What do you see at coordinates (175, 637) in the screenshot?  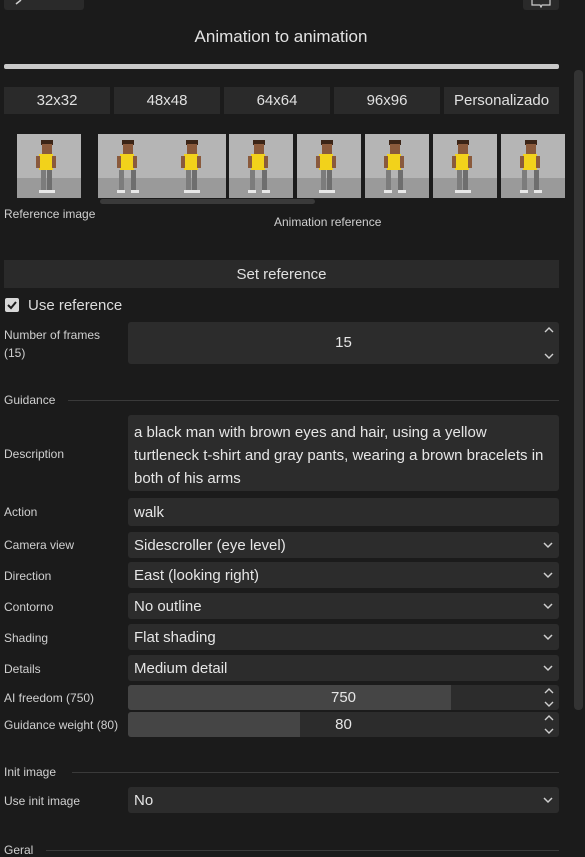 I see `shading-value: Flat shading` at bounding box center [175, 637].